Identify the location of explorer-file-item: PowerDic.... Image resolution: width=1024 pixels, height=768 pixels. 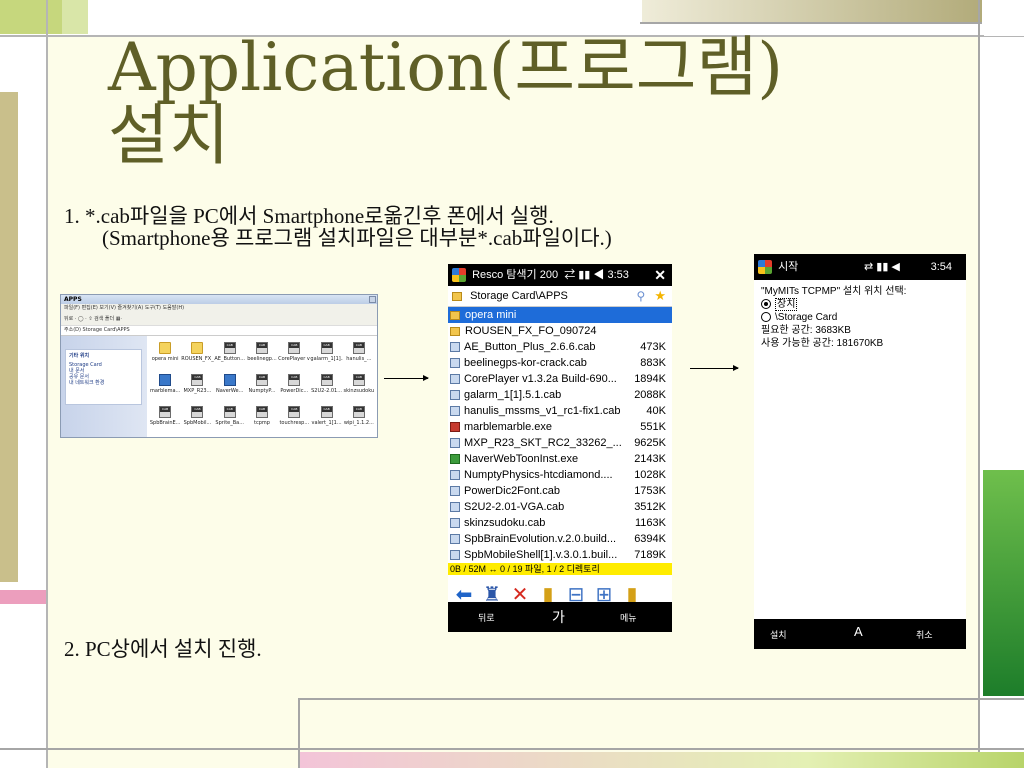
(294, 387).